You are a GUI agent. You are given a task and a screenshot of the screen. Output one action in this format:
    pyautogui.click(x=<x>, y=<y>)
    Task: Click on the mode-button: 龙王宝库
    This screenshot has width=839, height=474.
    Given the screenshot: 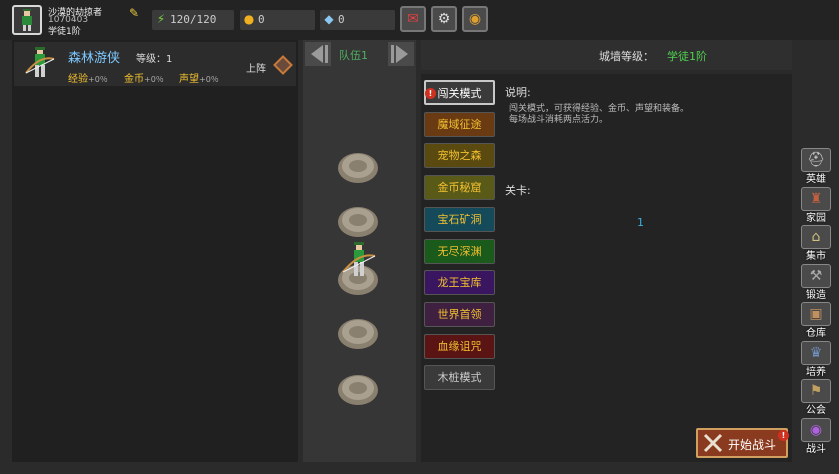 What is the action you would take?
    pyautogui.click(x=459, y=283)
    